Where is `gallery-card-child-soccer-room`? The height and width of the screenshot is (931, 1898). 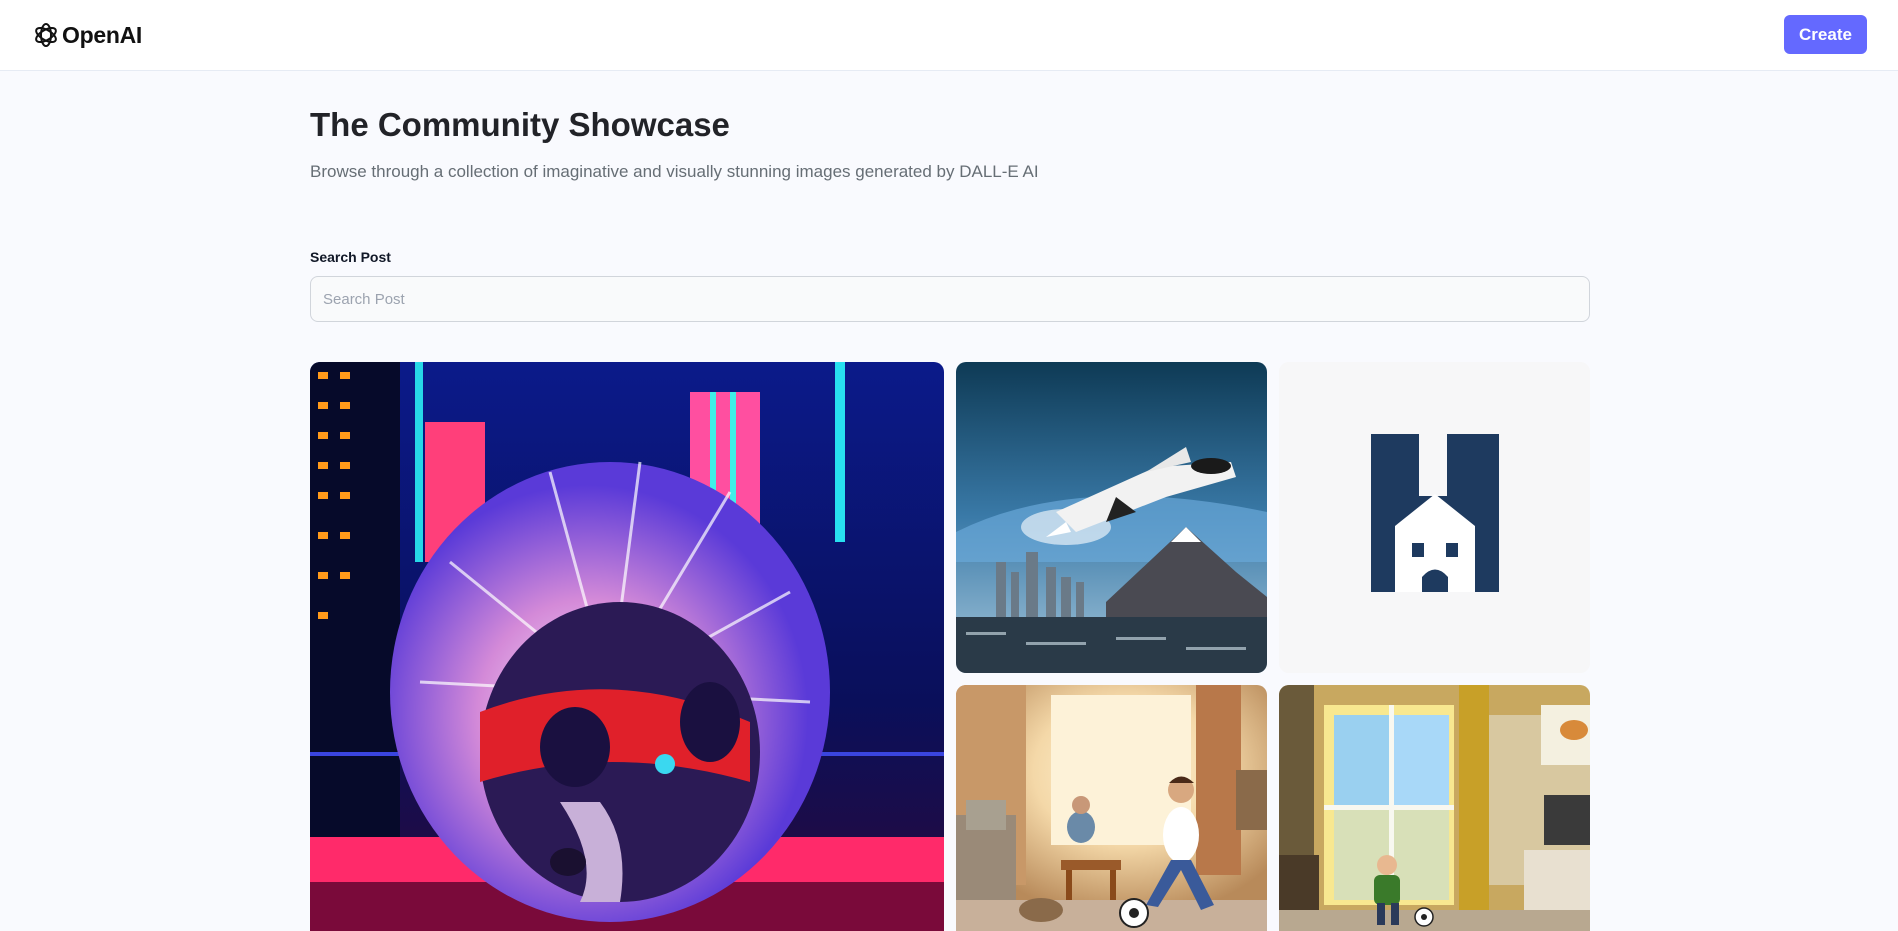 gallery-card-child-soccer-room is located at coordinates (1434, 808).